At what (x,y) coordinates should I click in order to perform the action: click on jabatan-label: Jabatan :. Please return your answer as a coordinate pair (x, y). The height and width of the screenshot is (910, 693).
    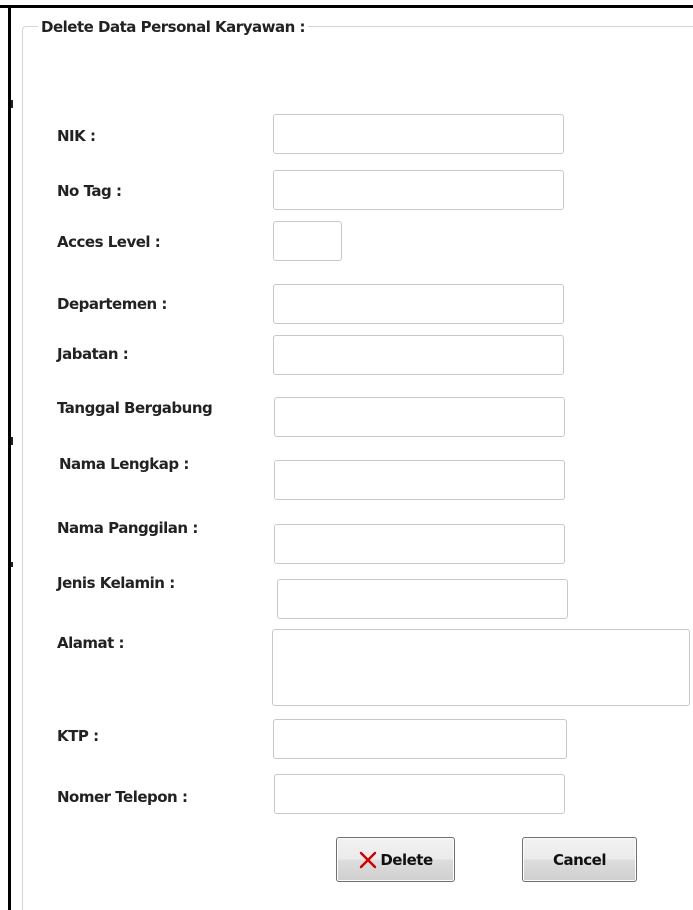
    Looking at the image, I should click on (93, 354).